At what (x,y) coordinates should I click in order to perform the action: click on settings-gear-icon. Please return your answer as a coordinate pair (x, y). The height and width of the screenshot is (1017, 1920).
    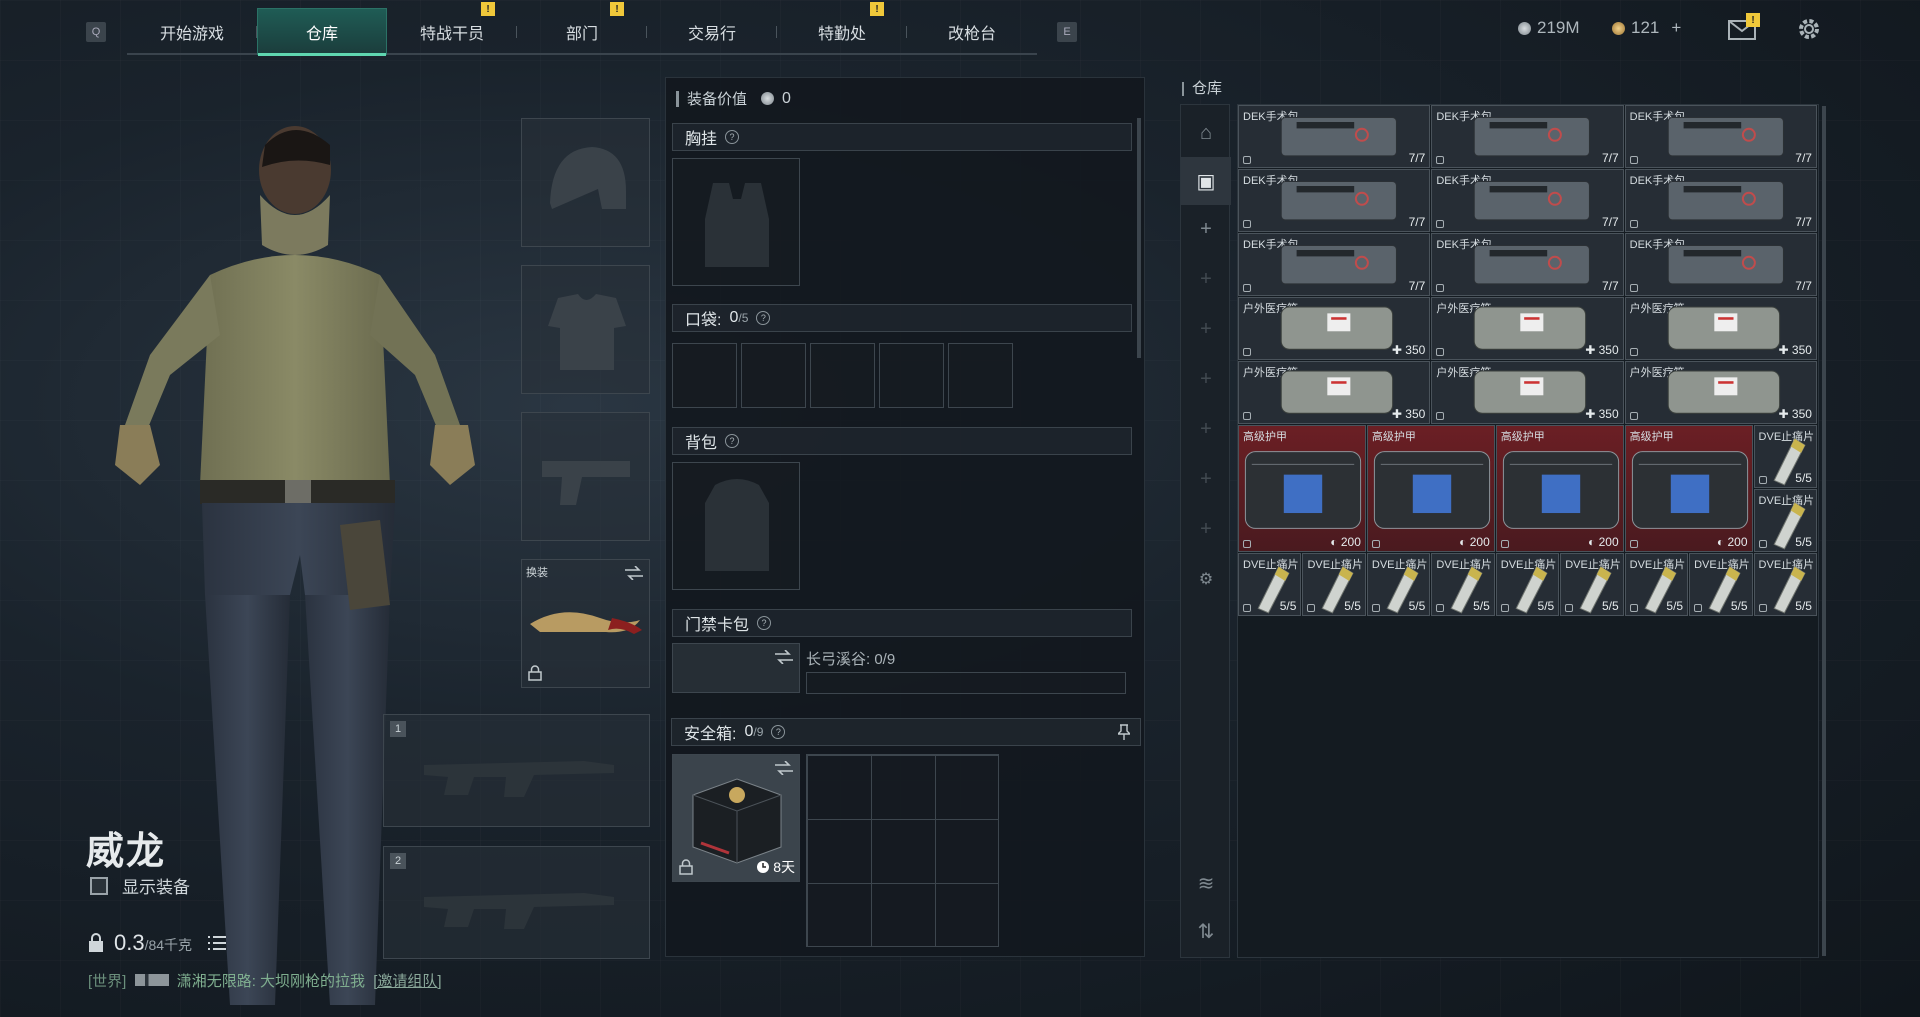
    Looking at the image, I should click on (1809, 29).